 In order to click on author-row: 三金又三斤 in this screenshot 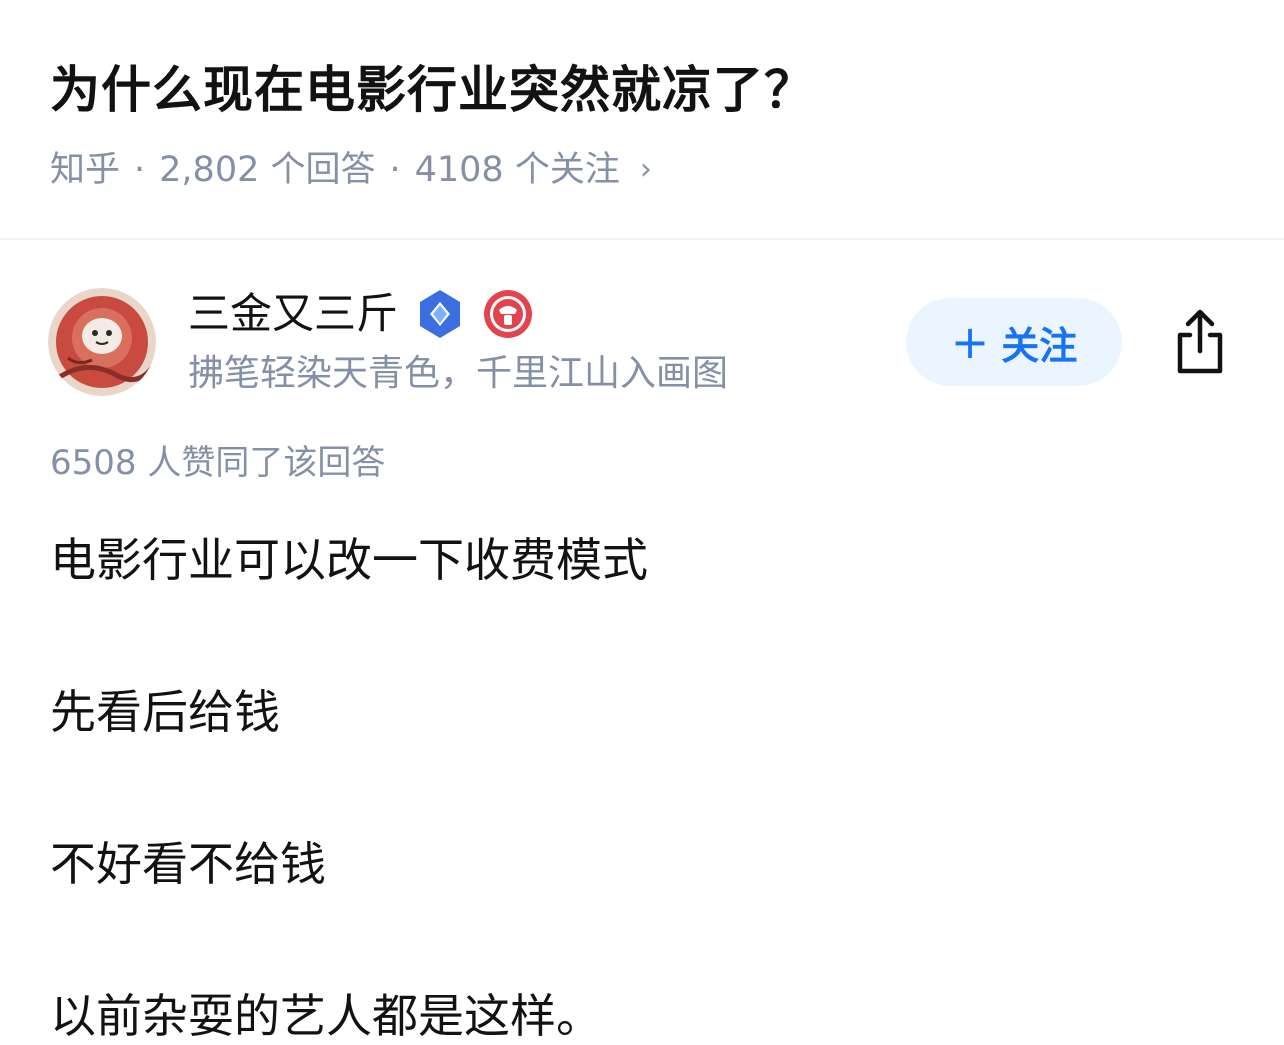, I will do `click(361, 314)`.